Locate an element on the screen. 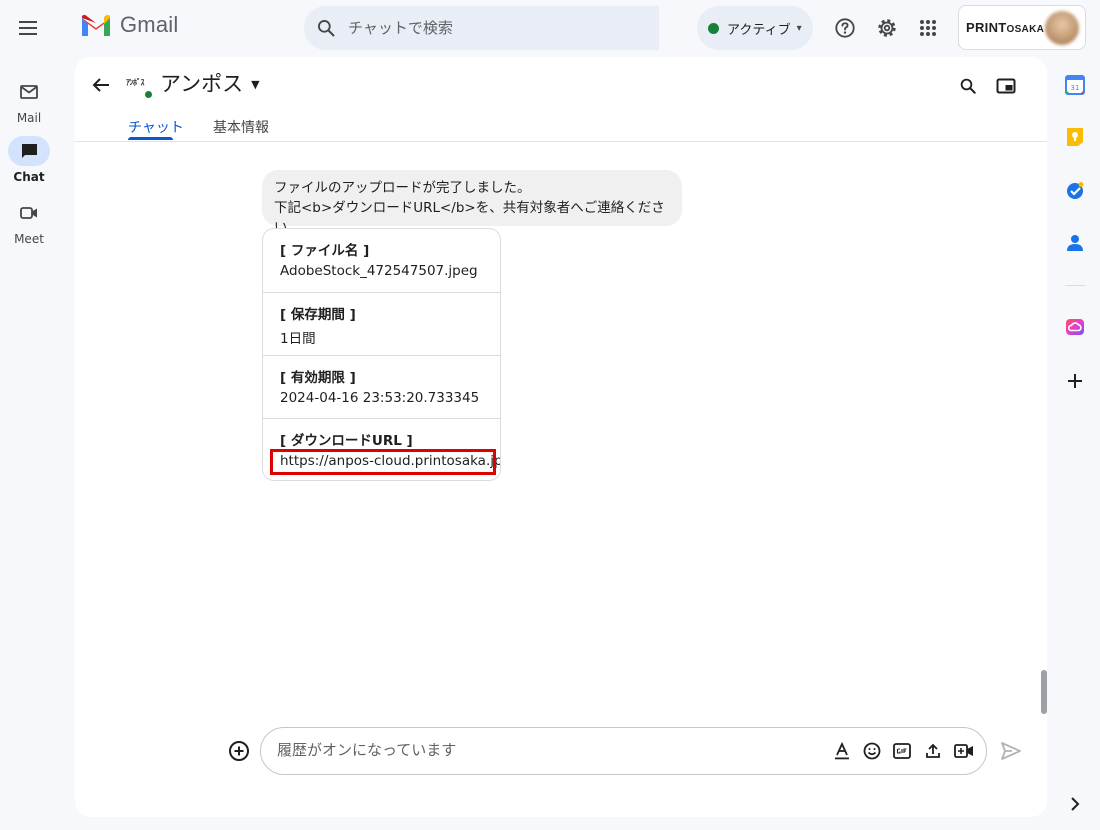 This screenshot has height=830, width=1100. creative-cloud-icon is located at coordinates (1075, 327).